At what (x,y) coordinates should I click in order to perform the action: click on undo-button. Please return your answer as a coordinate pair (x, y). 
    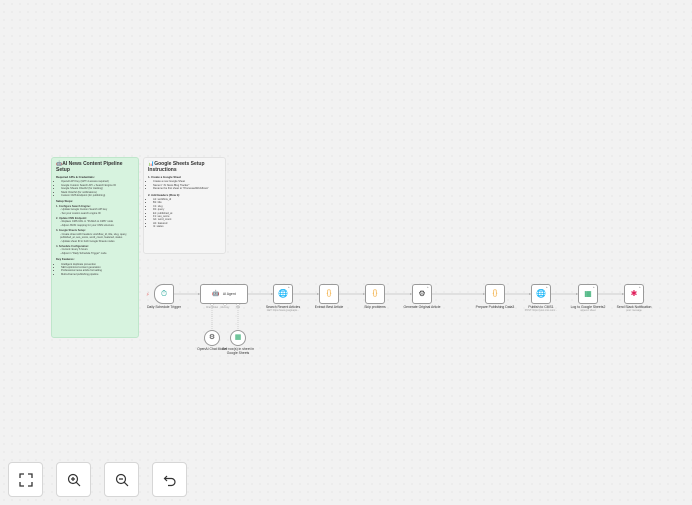
    Looking at the image, I should click on (169, 479).